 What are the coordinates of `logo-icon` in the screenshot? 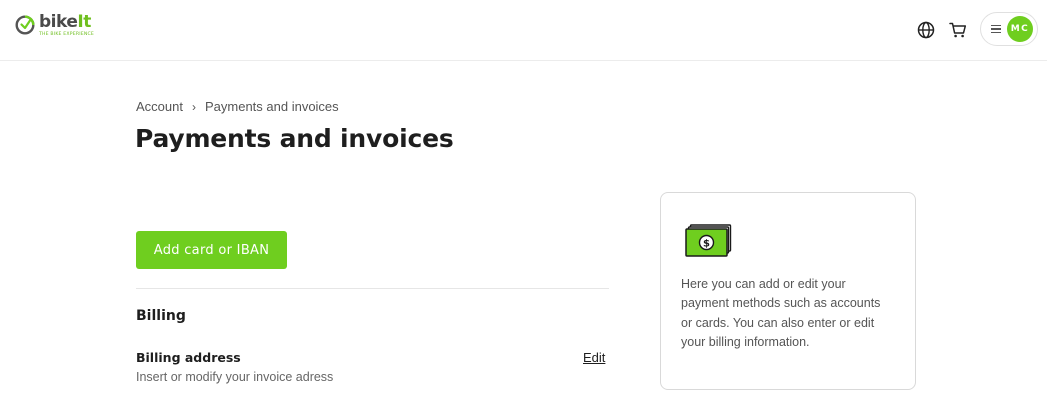 It's located at (25, 25).